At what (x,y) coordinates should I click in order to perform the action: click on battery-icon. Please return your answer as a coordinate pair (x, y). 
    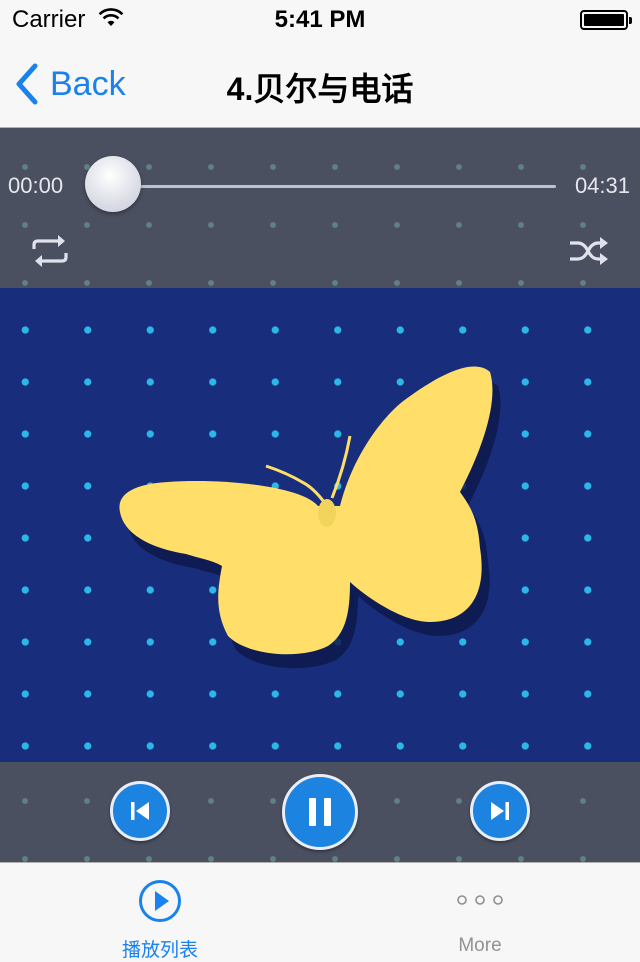
    Looking at the image, I should click on (606, 20).